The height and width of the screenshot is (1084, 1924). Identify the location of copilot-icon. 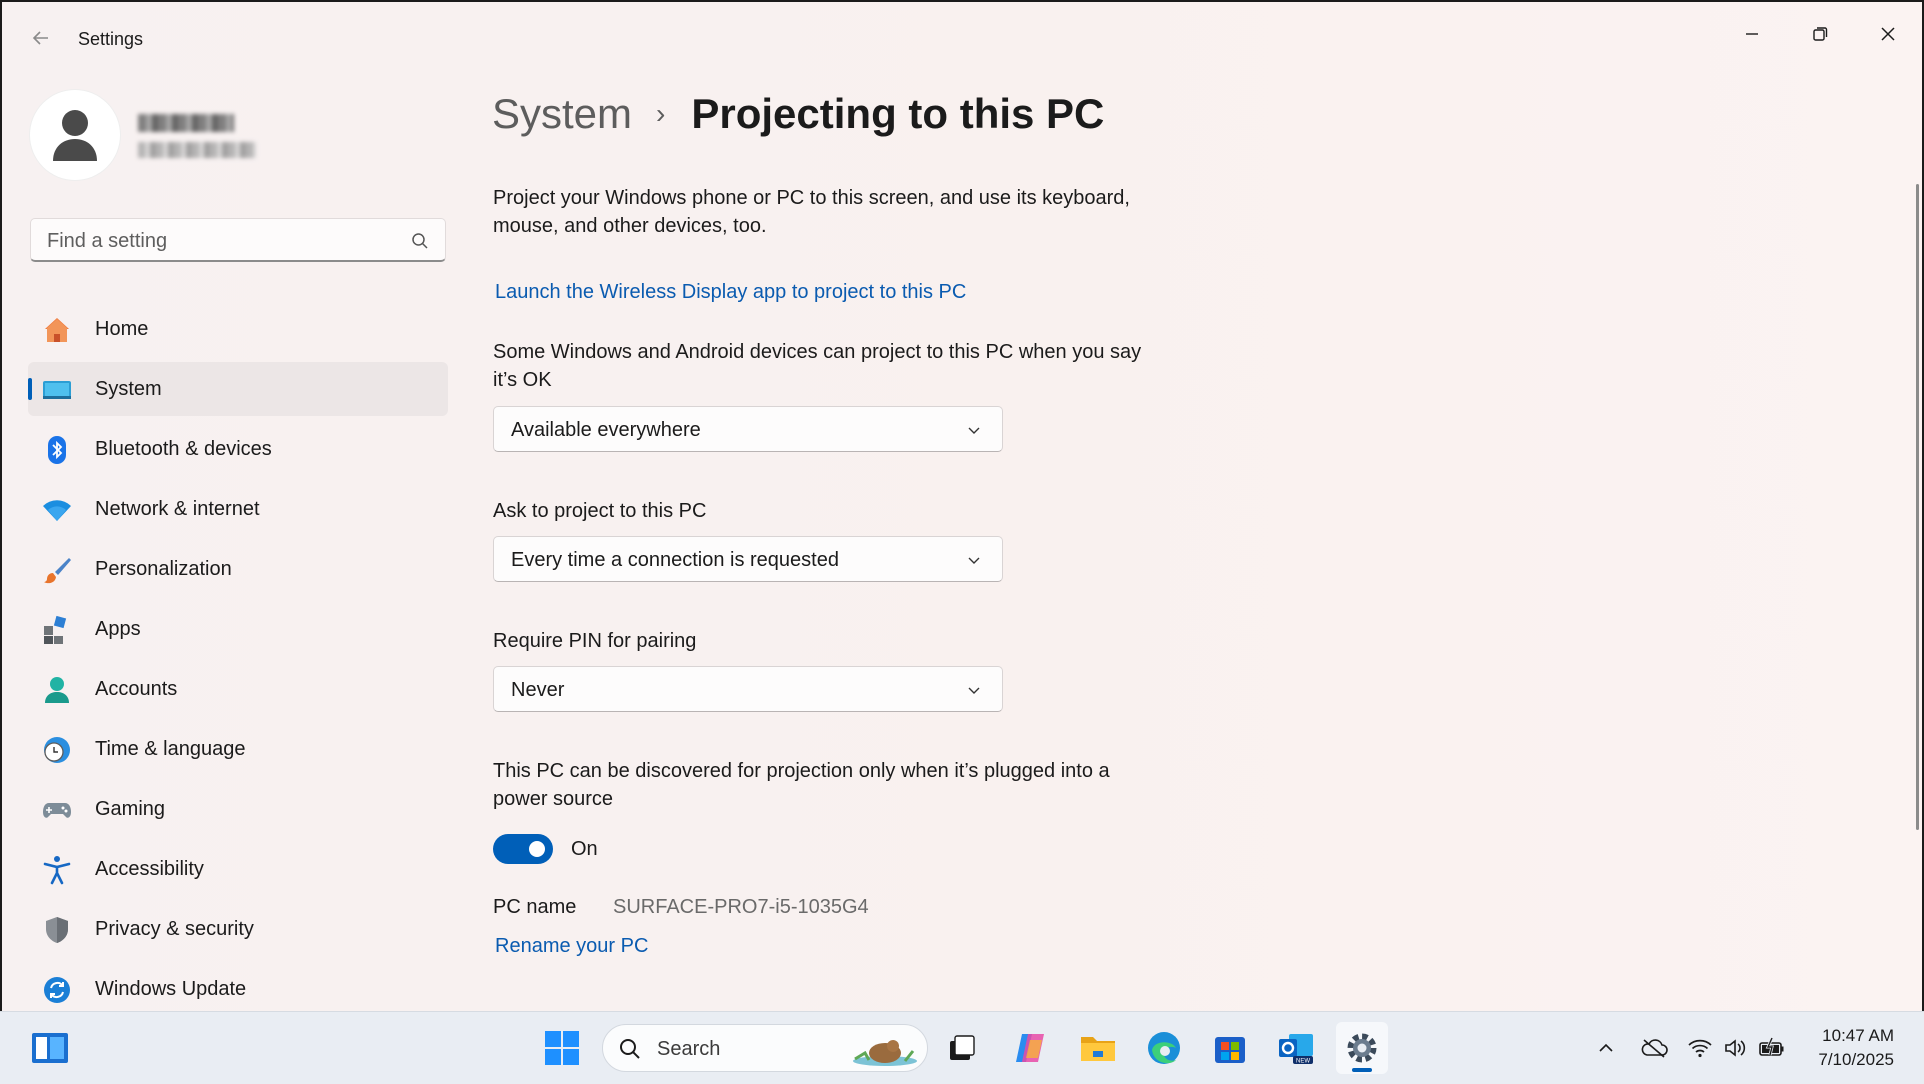
(1030, 1048).